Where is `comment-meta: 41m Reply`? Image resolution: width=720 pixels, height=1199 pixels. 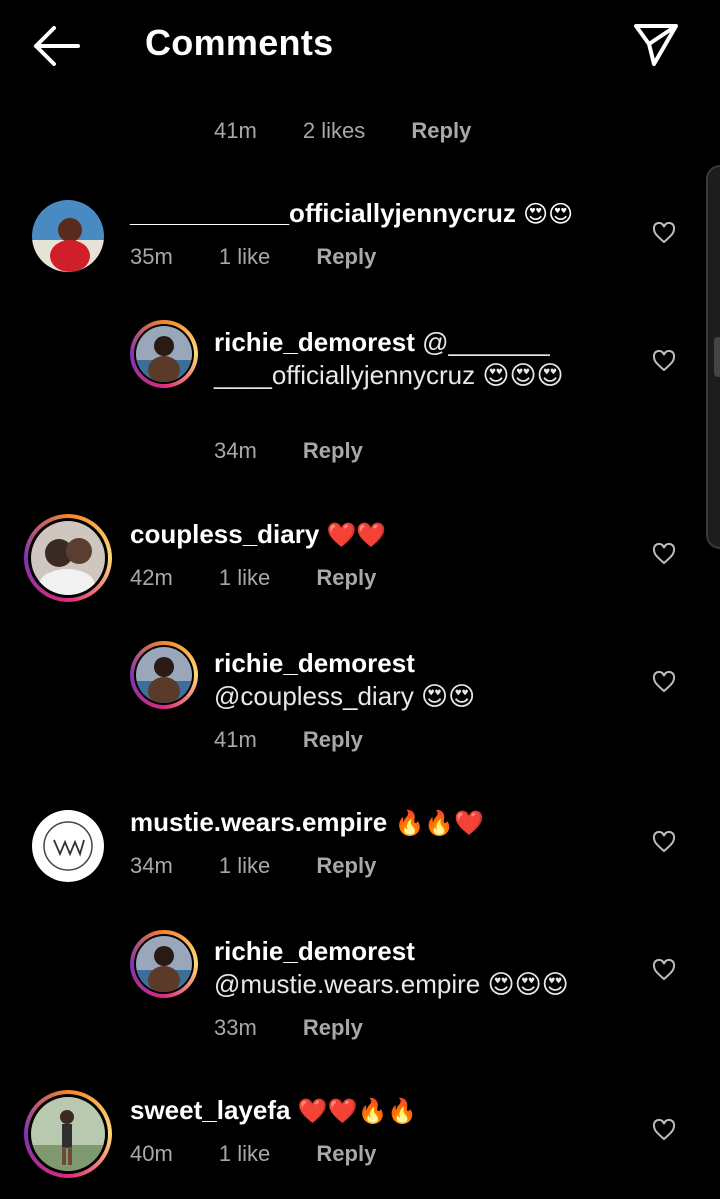
comment-meta: 41m Reply is located at coordinates (308, 740).